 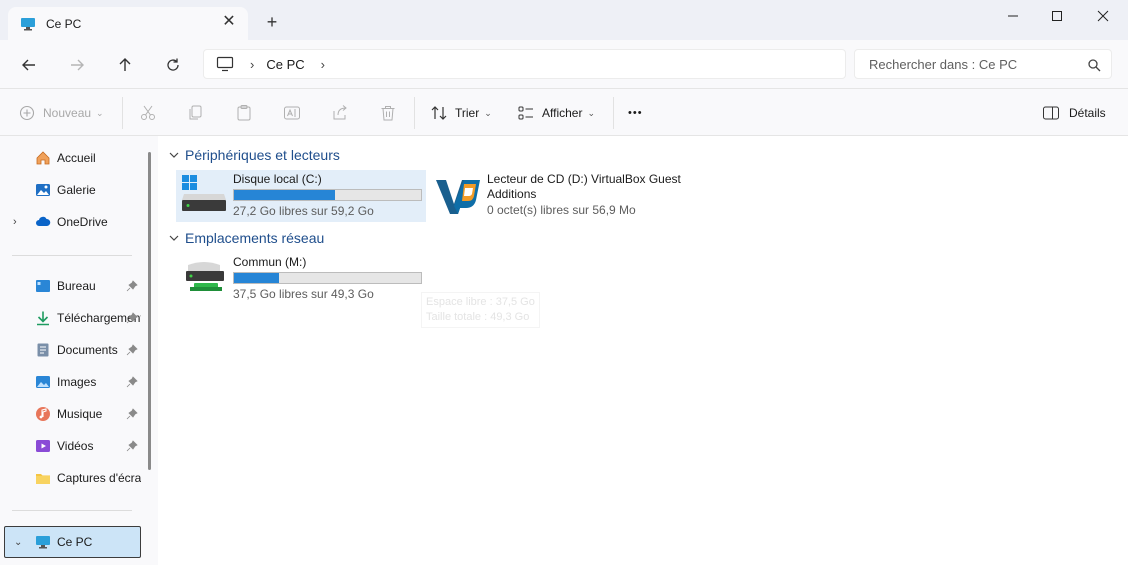 I want to click on details-pane-icon, so click(x=1051, y=113).